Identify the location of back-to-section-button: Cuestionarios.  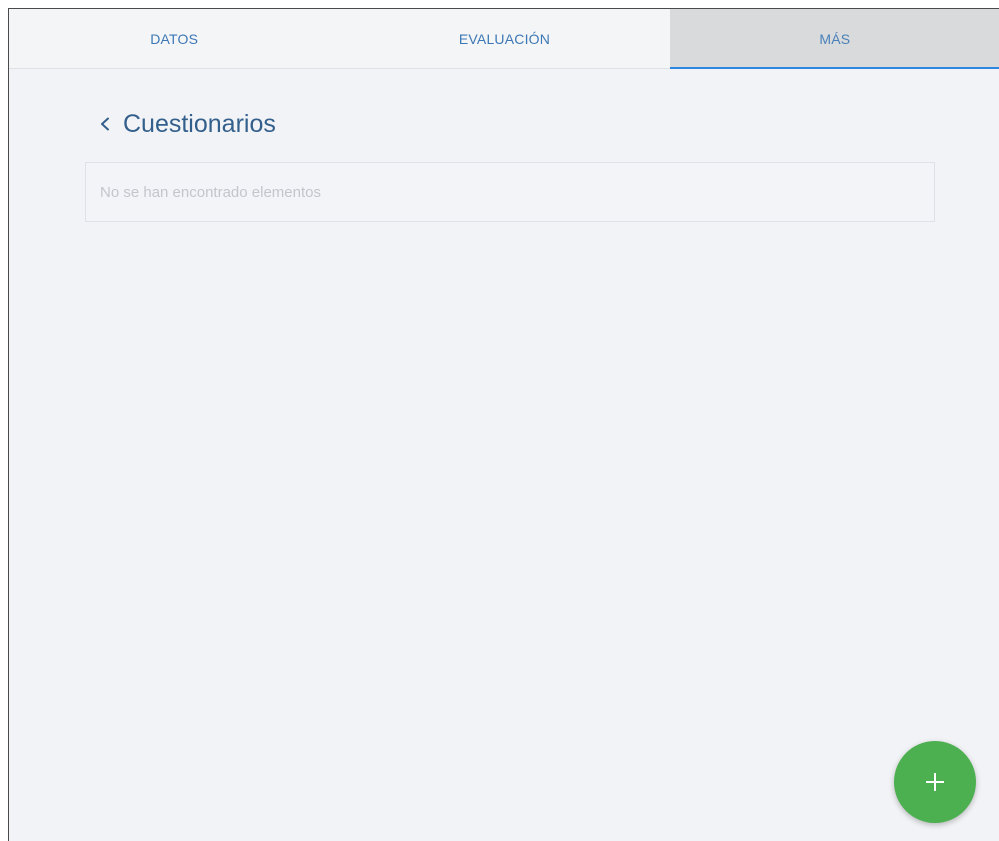
(185, 124).